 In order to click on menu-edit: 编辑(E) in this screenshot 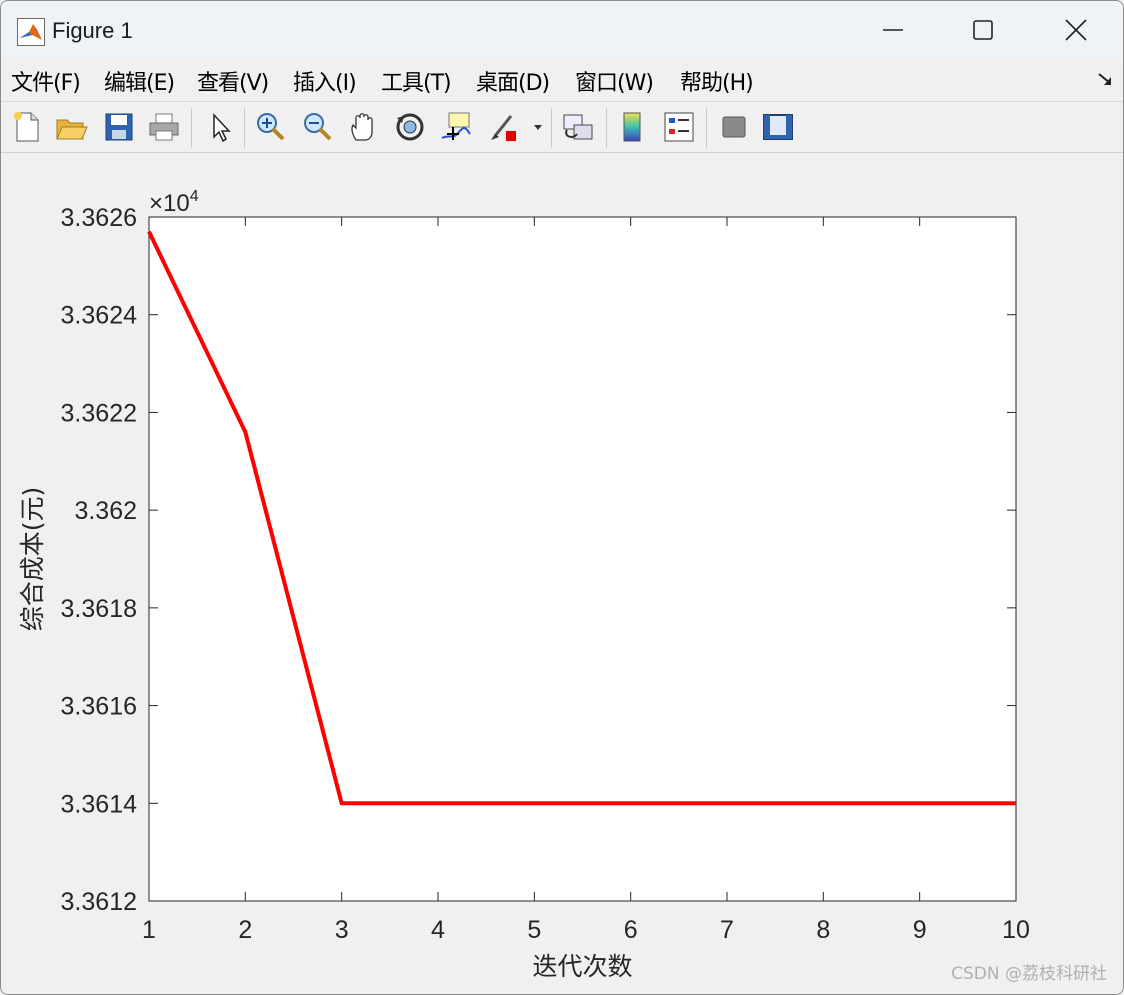, I will do `click(139, 81)`.